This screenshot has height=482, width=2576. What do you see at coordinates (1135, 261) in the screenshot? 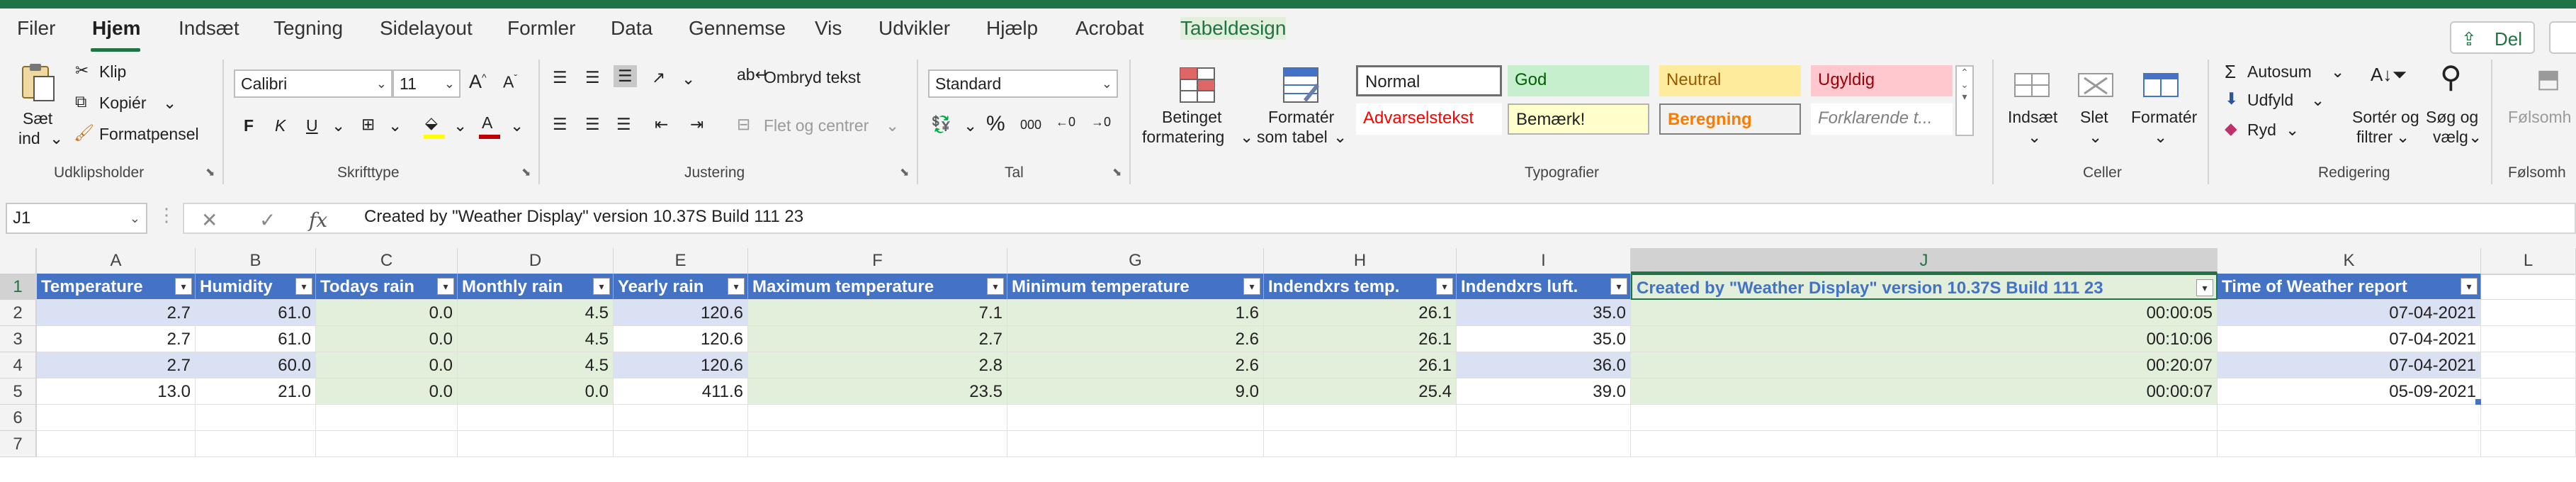
I see `column-header-g: G` at bounding box center [1135, 261].